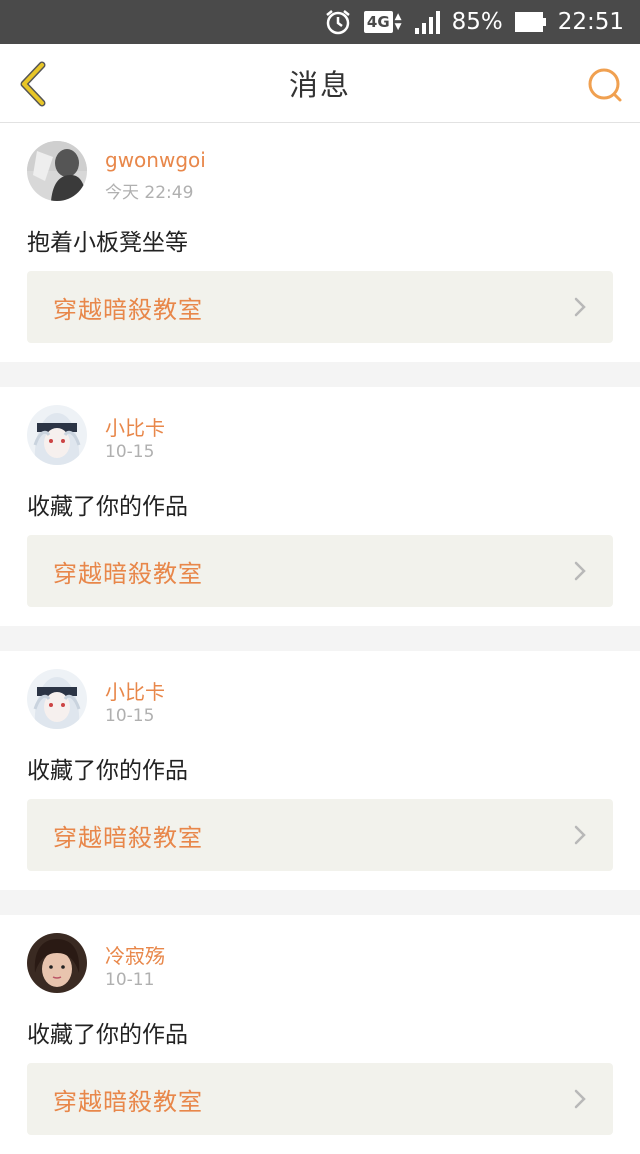 The height and width of the screenshot is (1154, 640). What do you see at coordinates (427, 22) in the screenshot?
I see `signal-icon` at bounding box center [427, 22].